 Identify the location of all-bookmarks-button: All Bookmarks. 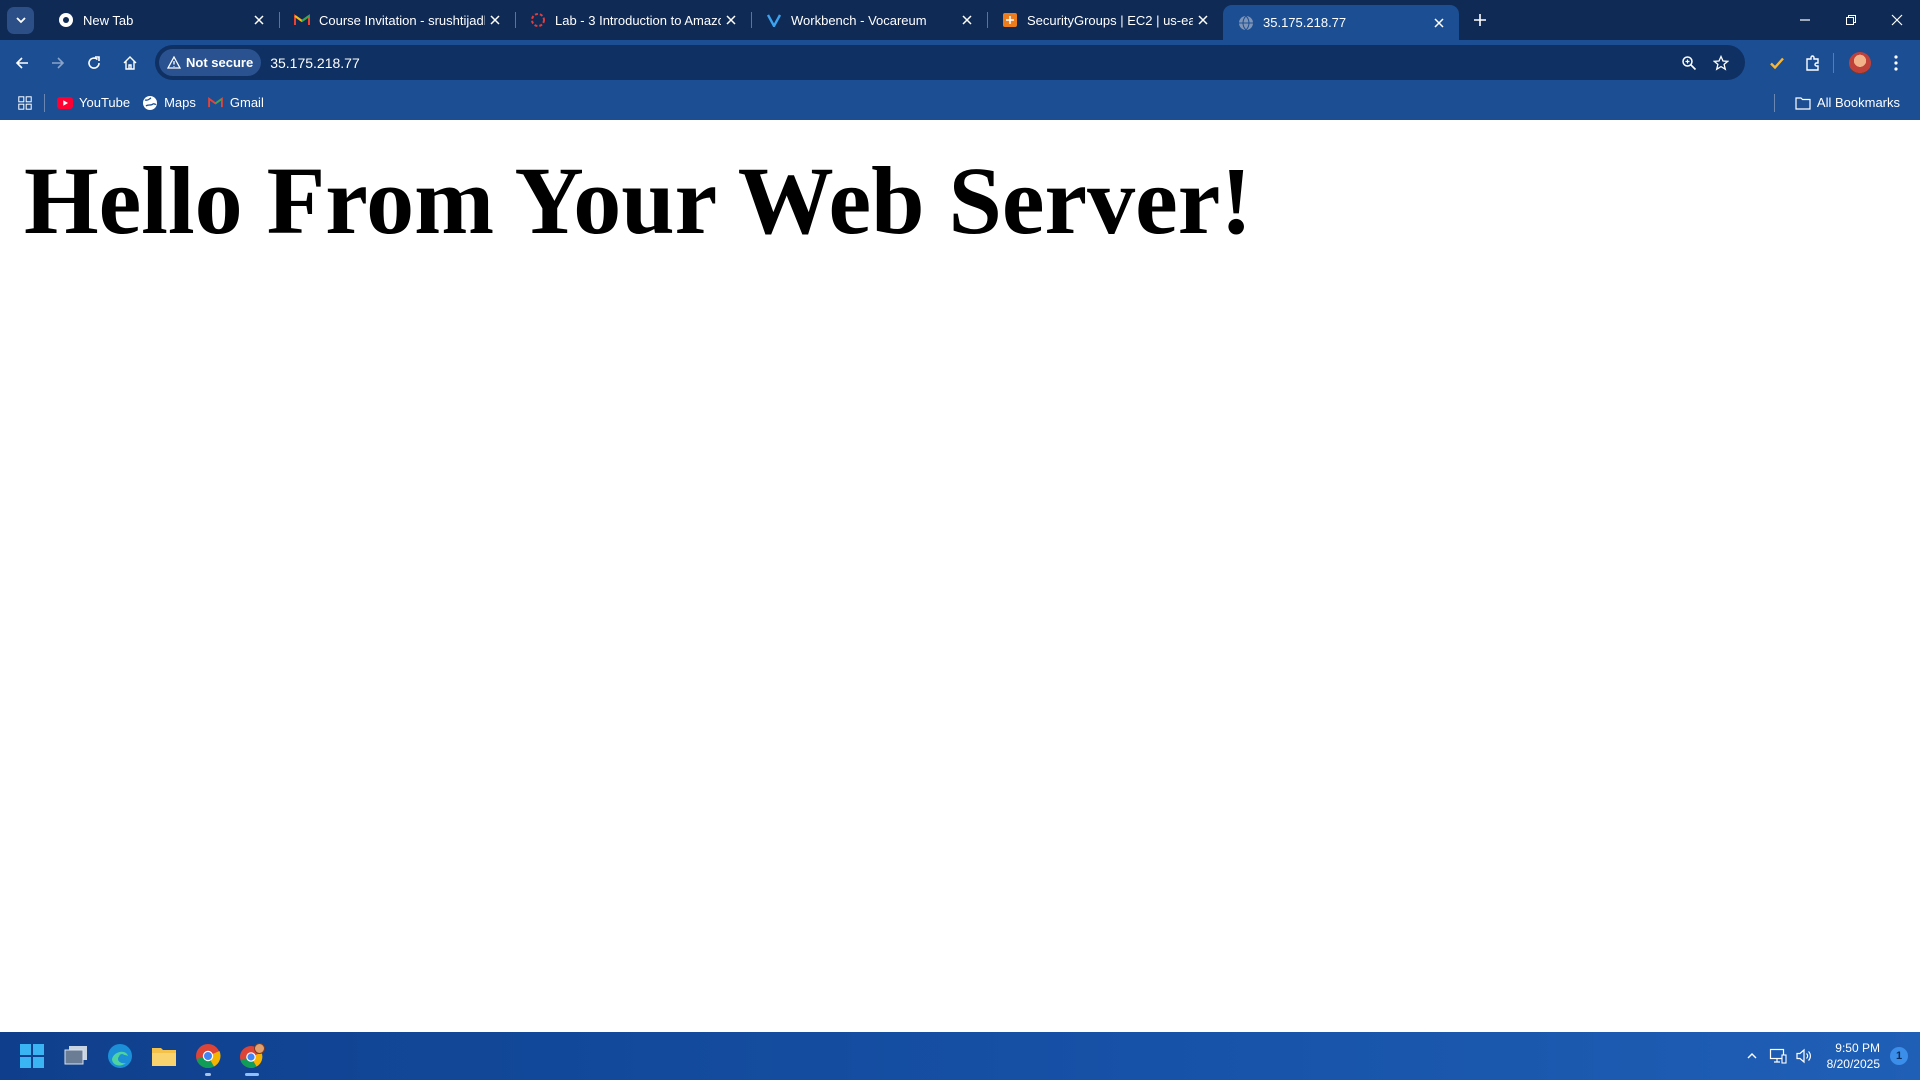
(1847, 103).